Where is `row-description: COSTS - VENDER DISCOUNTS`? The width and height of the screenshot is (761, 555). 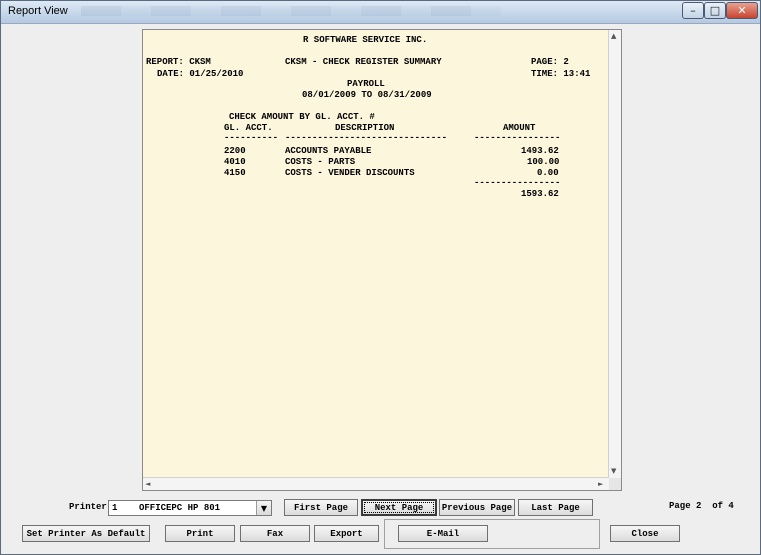 row-description: COSTS - VENDER DISCOUNTS is located at coordinates (350, 173).